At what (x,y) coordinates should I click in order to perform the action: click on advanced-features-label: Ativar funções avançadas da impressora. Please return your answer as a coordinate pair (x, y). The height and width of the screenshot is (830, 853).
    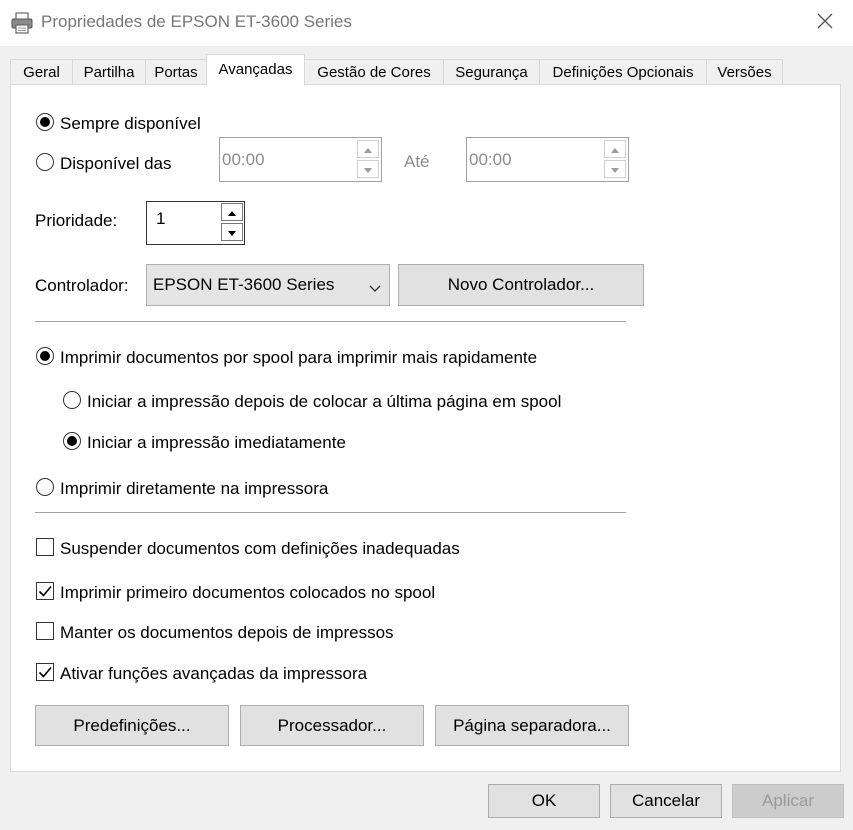
    Looking at the image, I should click on (213, 674).